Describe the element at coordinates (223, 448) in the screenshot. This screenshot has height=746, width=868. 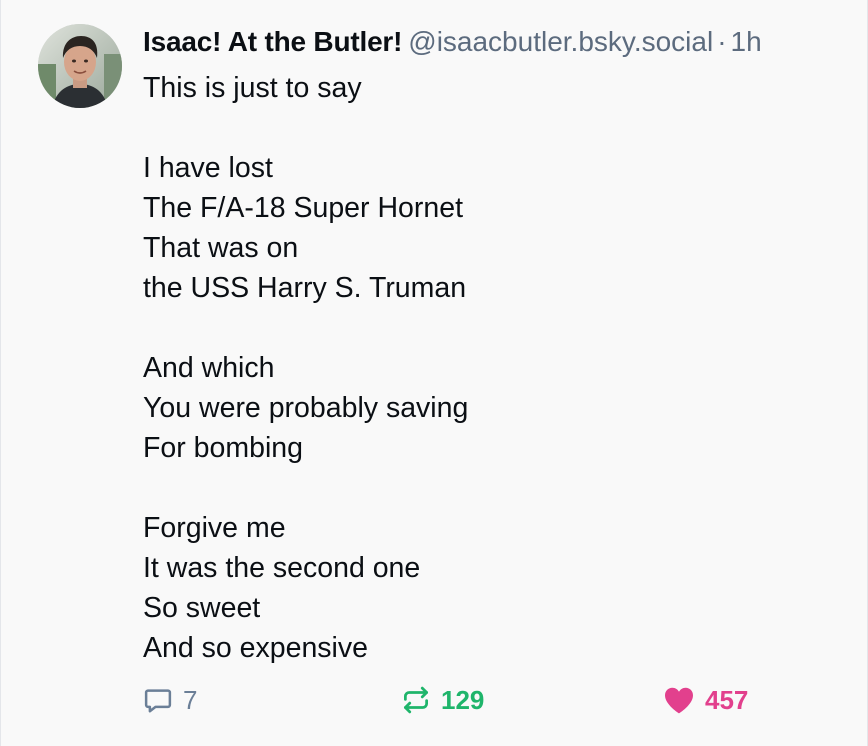
I see `post-line: For bombing` at that location.